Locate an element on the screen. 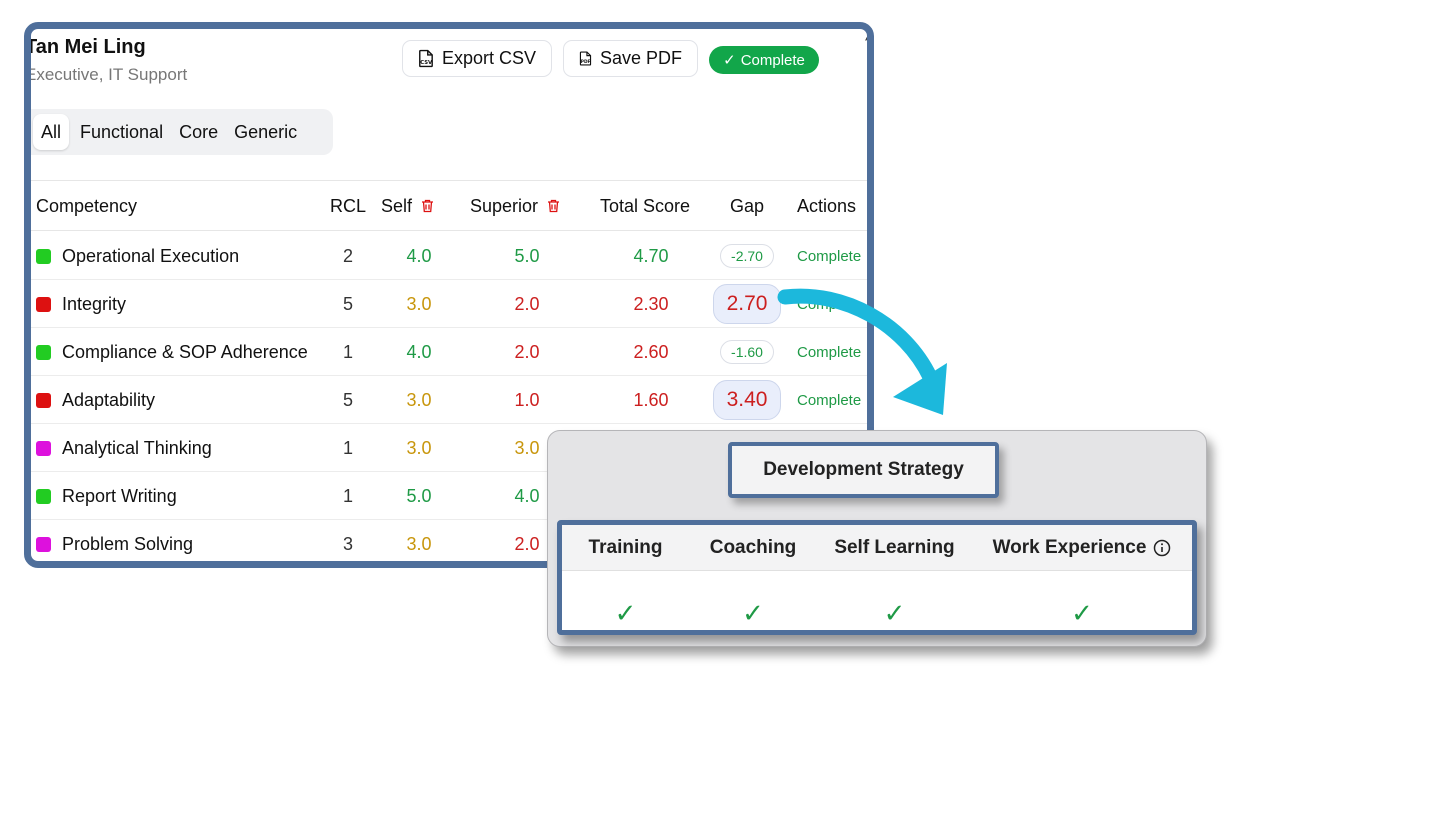 The image size is (1456, 840). coaching-check: ✓ is located at coordinates (753, 613).